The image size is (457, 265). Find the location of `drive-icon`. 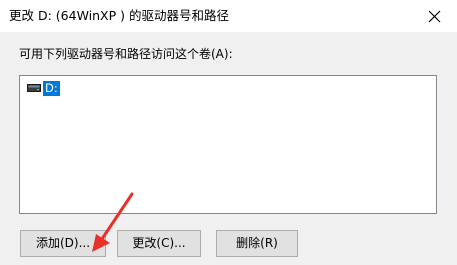

drive-icon is located at coordinates (34, 88).